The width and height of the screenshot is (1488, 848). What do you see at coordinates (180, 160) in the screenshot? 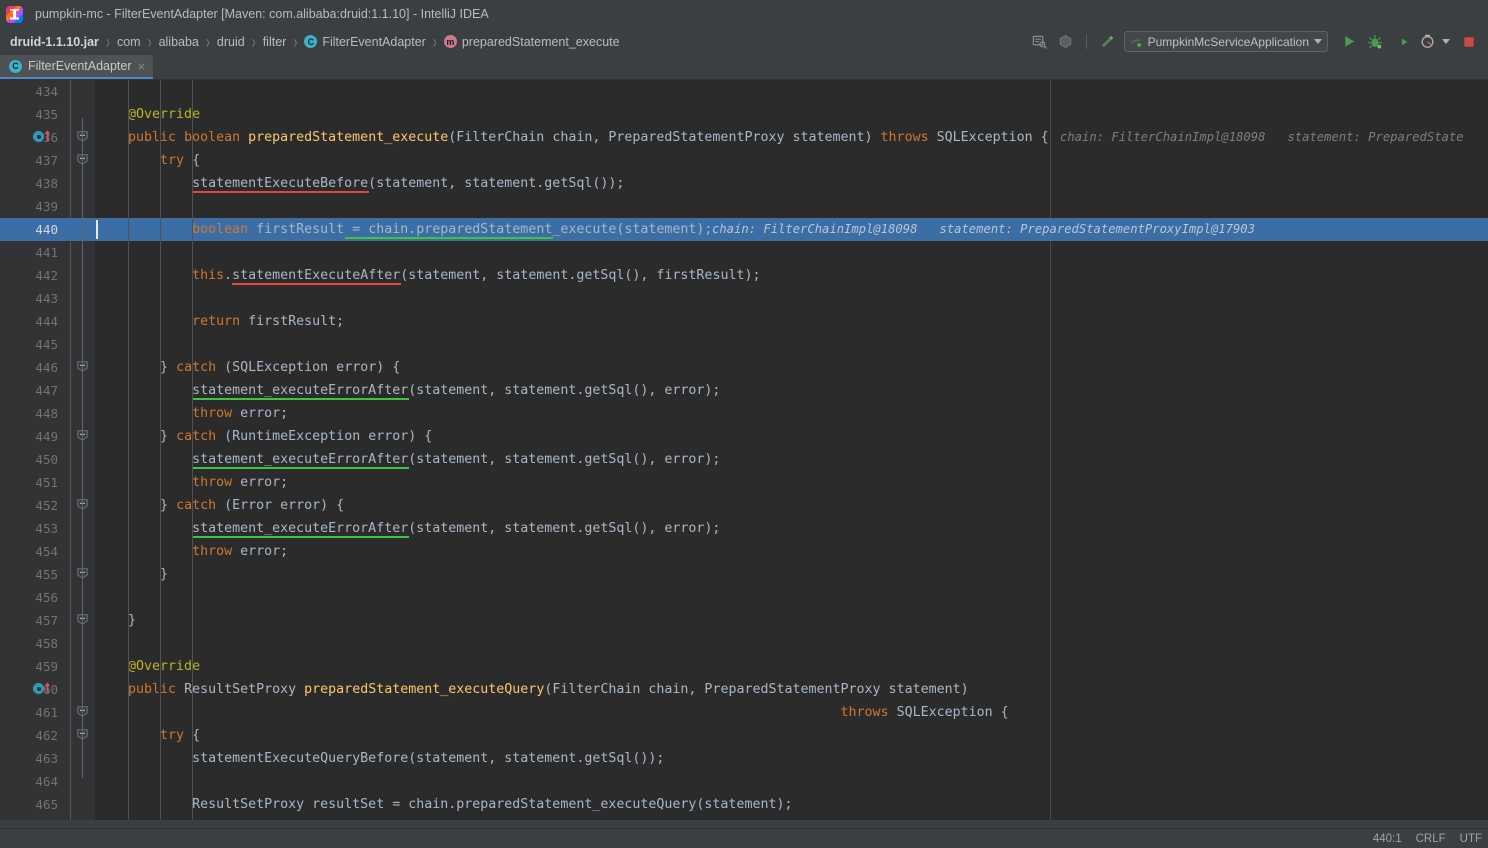
I see `line-code: try {` at bounding box center [180, 160].